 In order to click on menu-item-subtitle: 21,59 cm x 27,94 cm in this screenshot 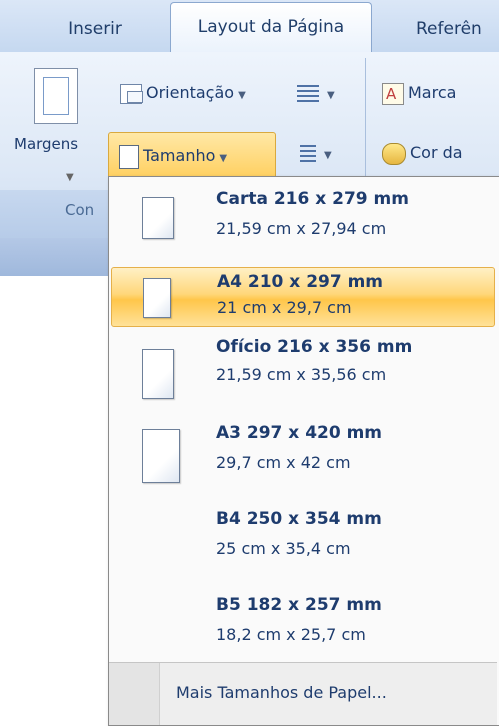, I will do `click(301, 228)`.